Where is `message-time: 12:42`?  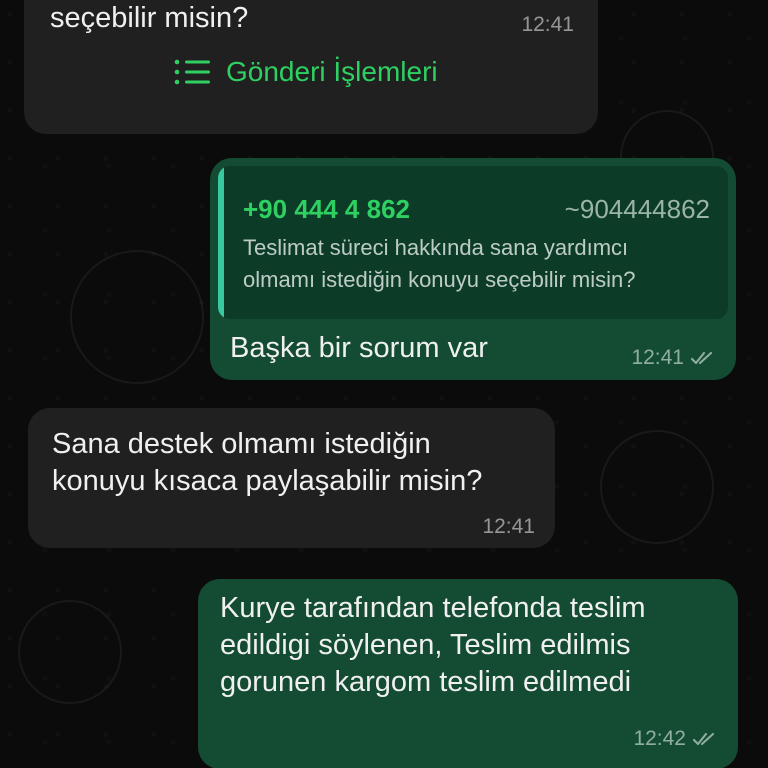
message-time: 12:42 is located at coordinates (659, 738).